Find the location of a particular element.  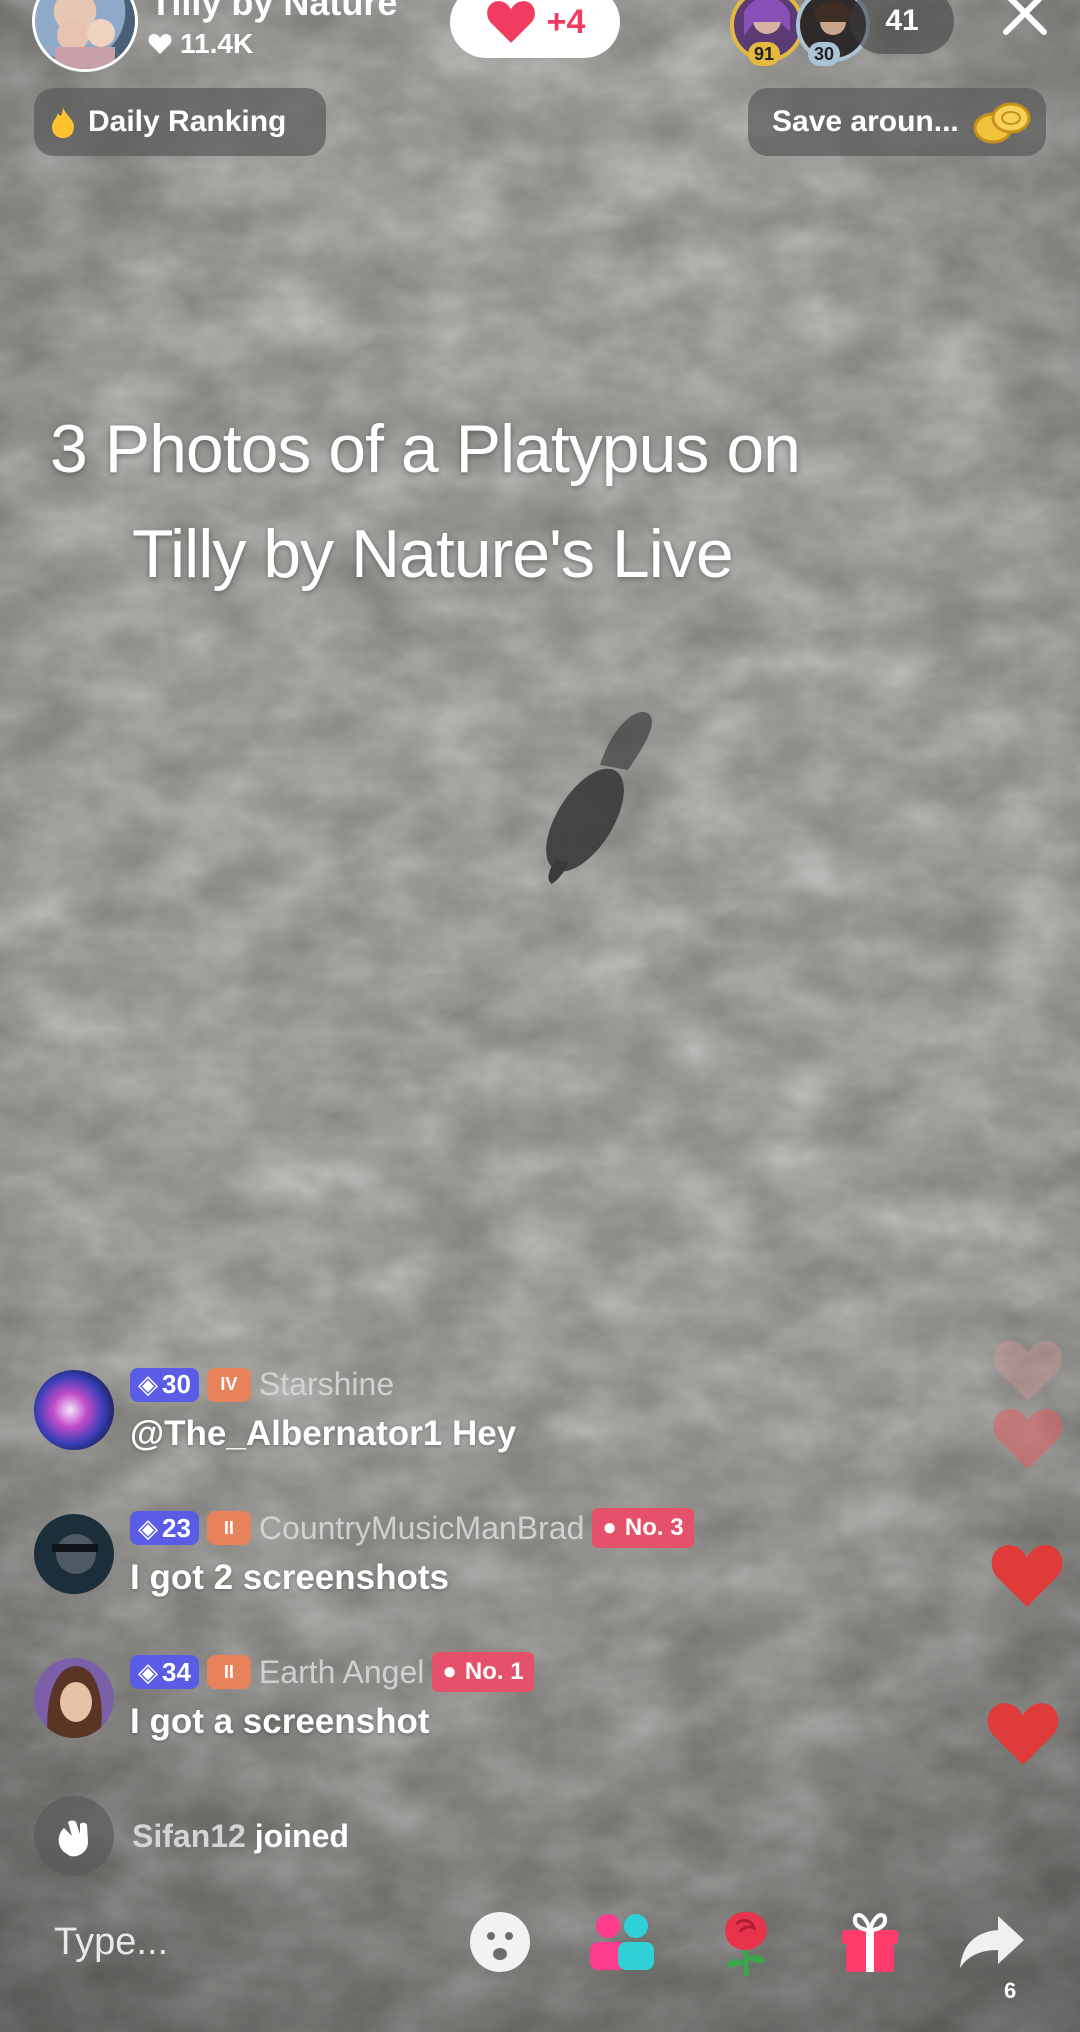

emoji-button is located at coordinates (500, 1942).